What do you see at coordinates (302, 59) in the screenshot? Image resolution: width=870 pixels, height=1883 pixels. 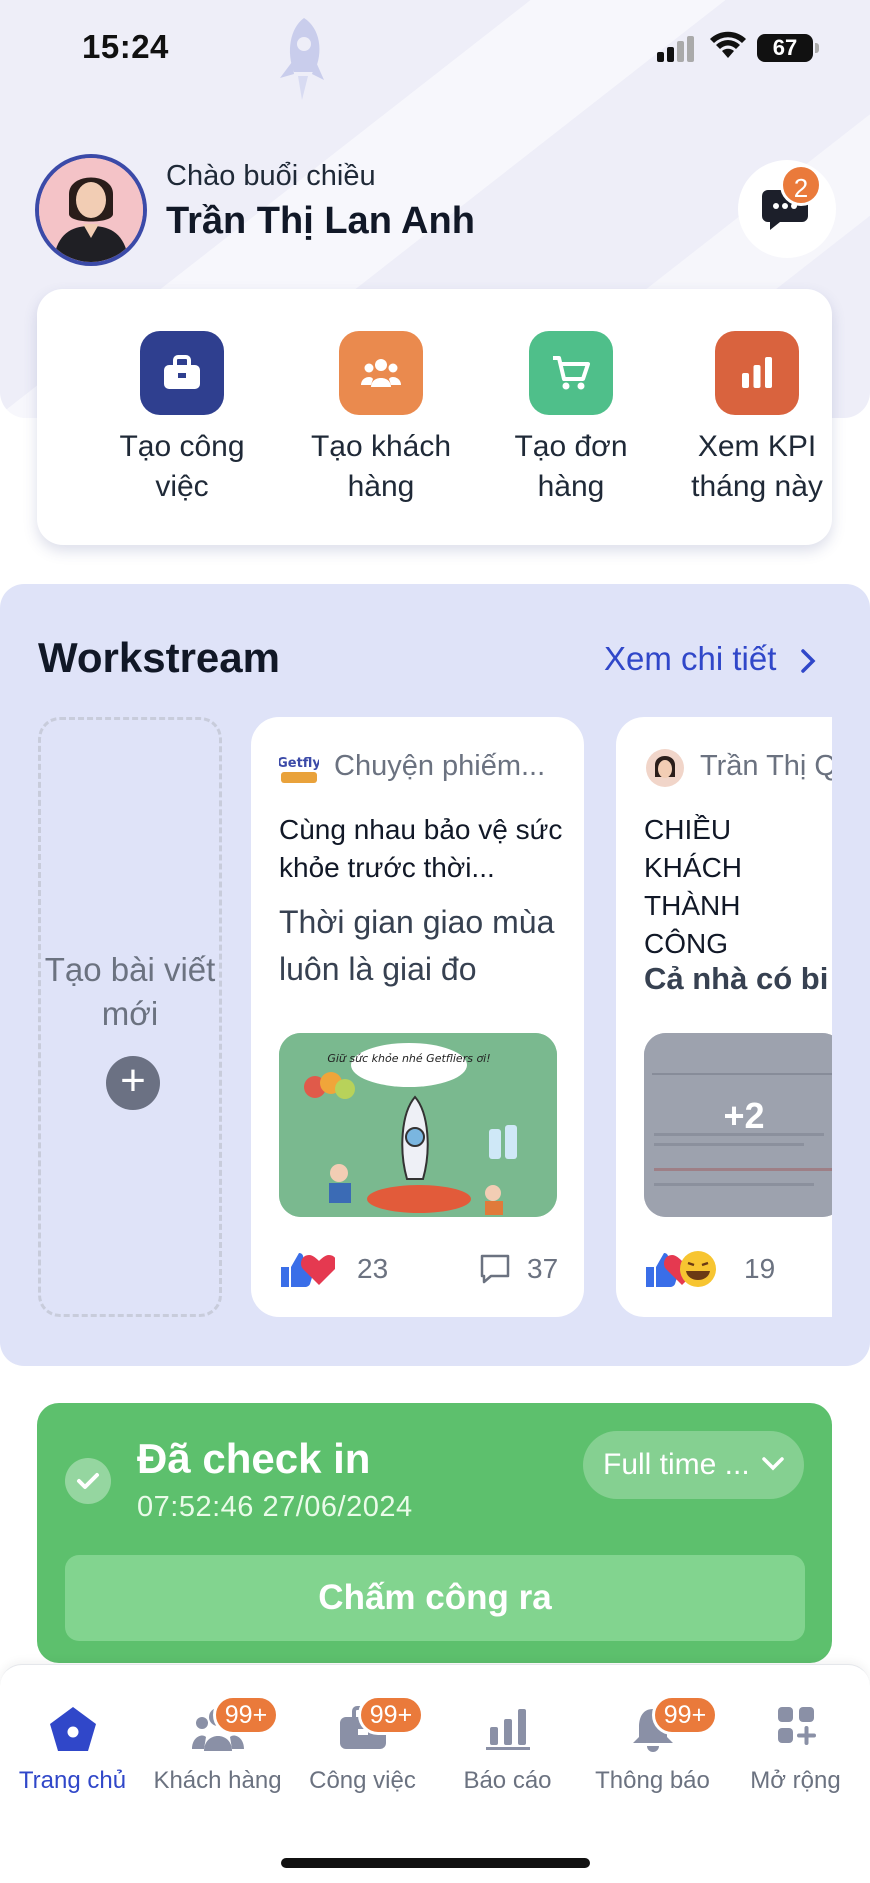 I see `rocket-decoration-icon` at bounding box center [302, 59].